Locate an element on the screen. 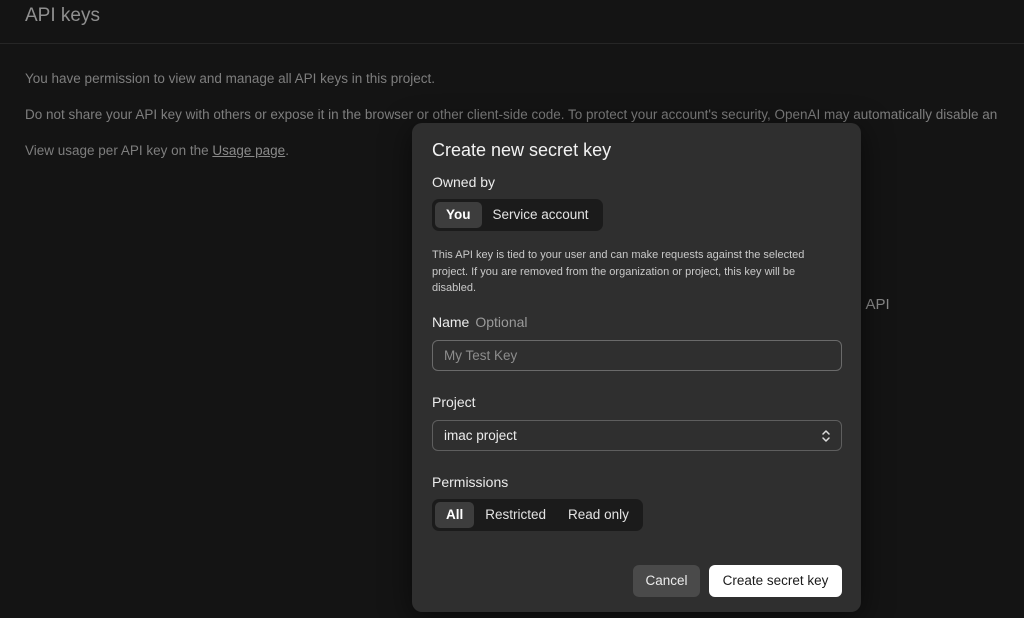 The image size is (1024, 618). optional-label: Optional is located at coordinates (501, 322).